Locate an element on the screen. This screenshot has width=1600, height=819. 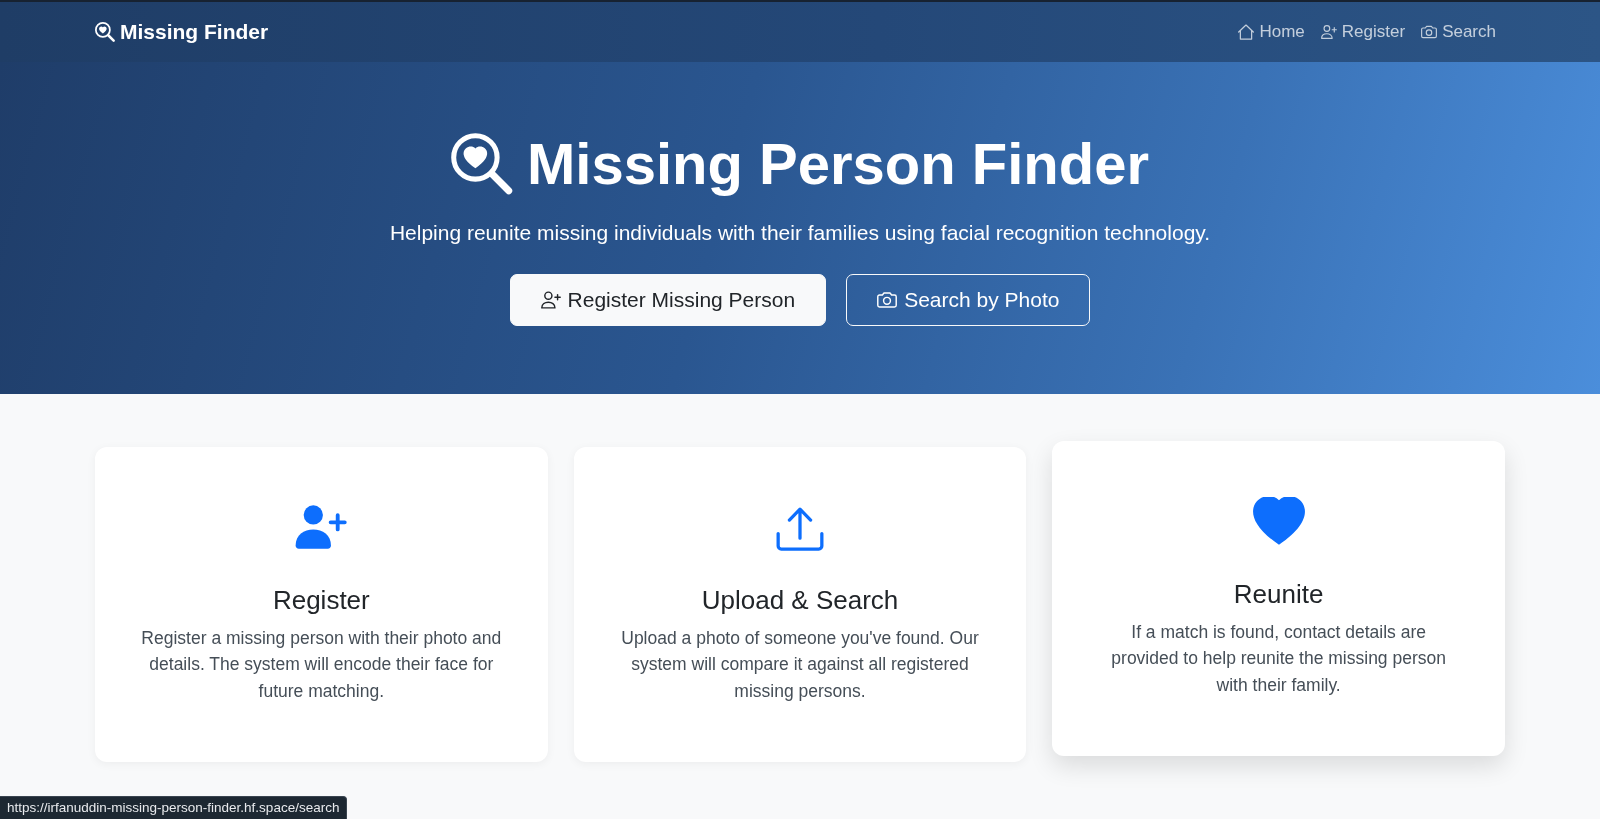
card-description: Register a missing person with their photo and details. The system will encode their face for future matching. is located at coordinates (321, 665).